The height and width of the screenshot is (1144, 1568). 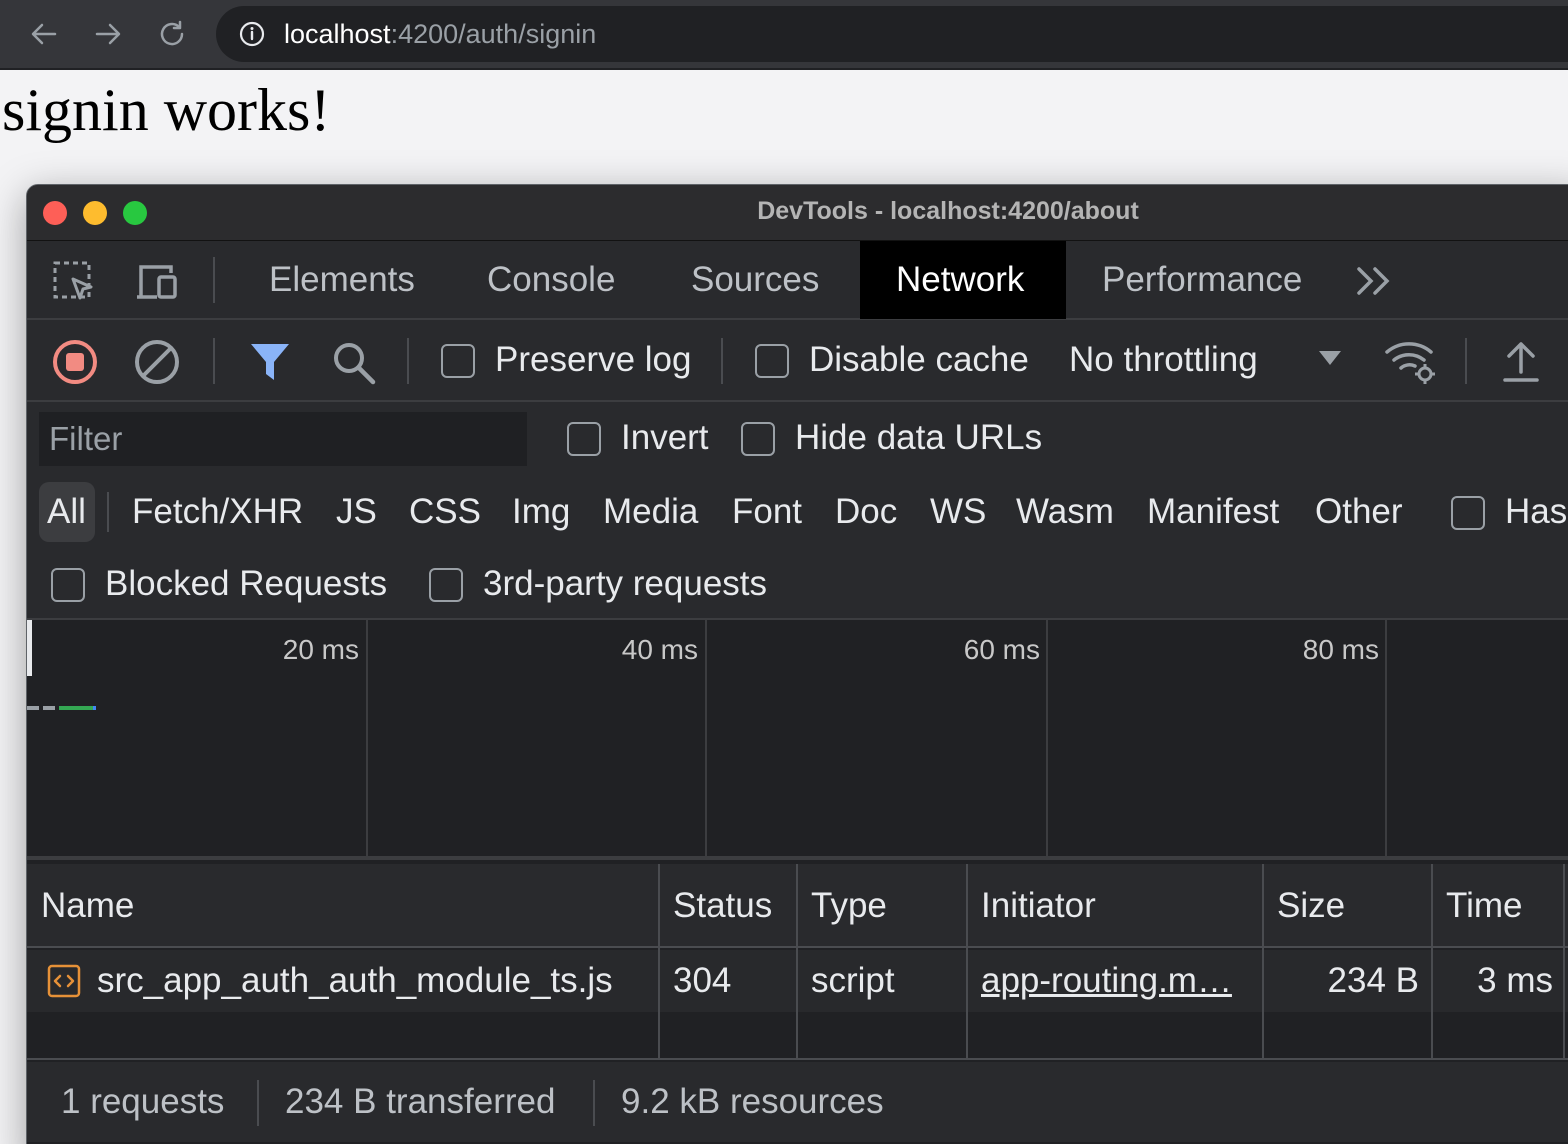 What do you see at coordinates (75, 281) in the screenshot?
I see `inspect-element-icon` at bounding box center [75, 281].